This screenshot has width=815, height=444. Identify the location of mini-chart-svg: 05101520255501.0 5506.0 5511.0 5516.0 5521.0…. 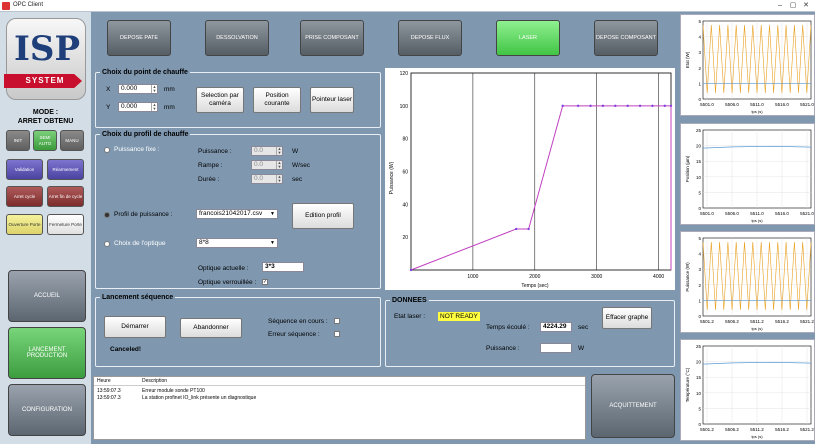
(749, 175).